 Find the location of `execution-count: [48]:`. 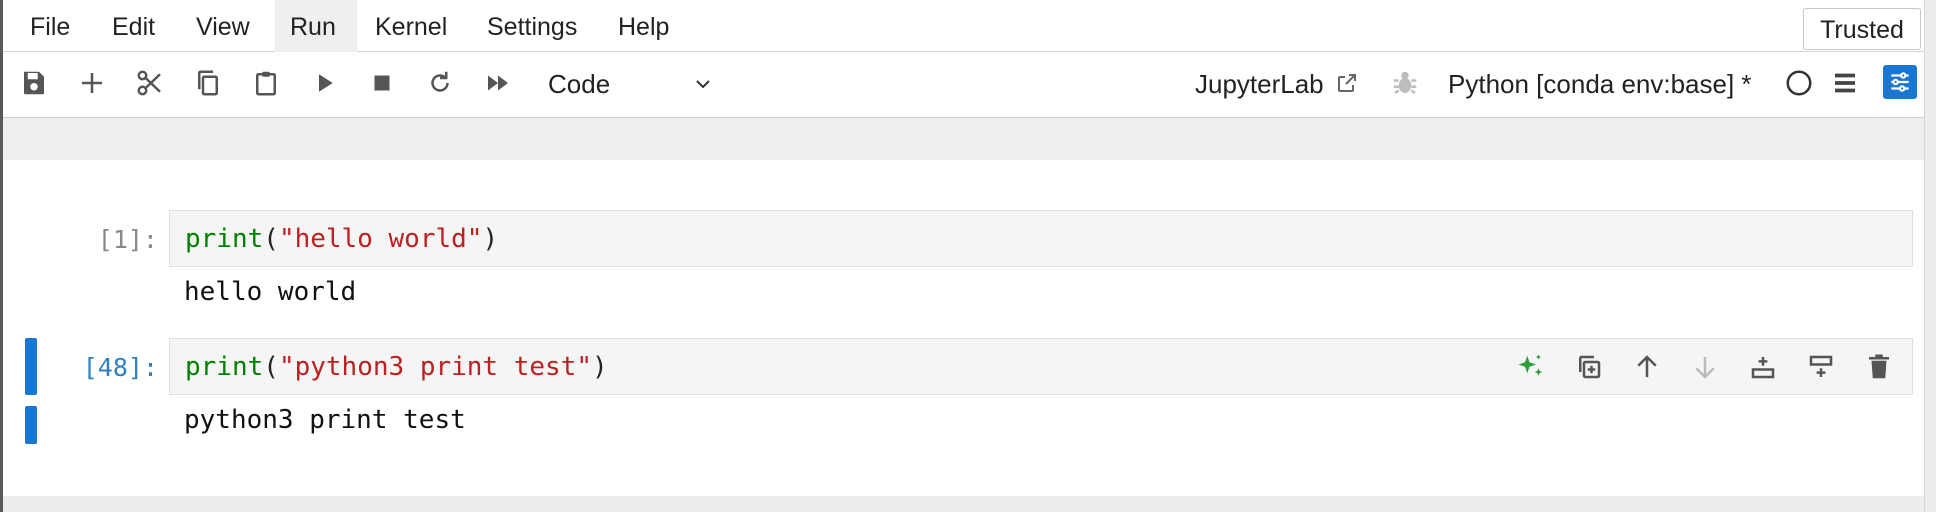

execution-count: [48]: is located at coordinates (120, 367).